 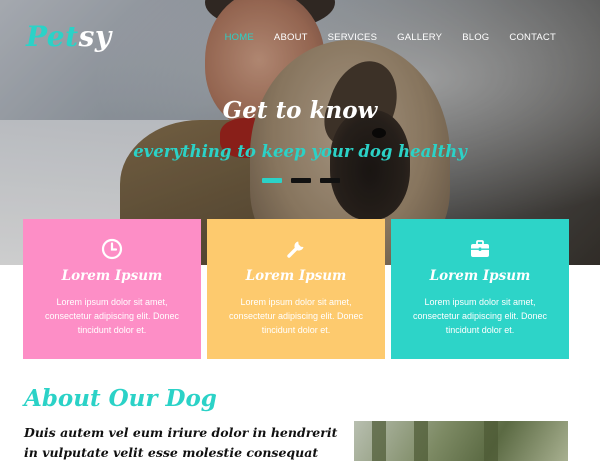 I want to click on briefcase-icon, so click(x=480, y=249).